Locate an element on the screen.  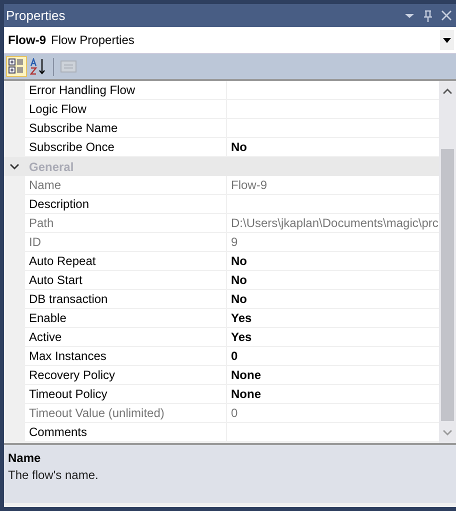
categorized-view-icon is located at coordinates (16, 66).